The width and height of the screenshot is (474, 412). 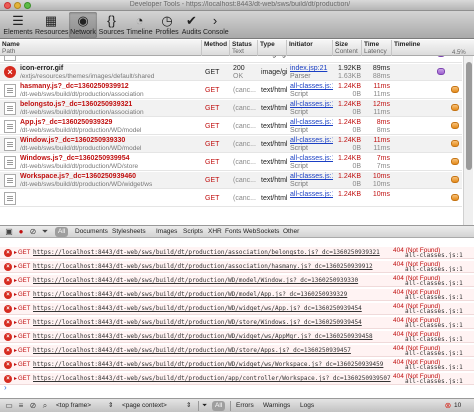 What do you see at coordinates (9, 232) in the screenshot?
I see `toggle-drawer-icon: ▣` at bounding box center [9, 232].